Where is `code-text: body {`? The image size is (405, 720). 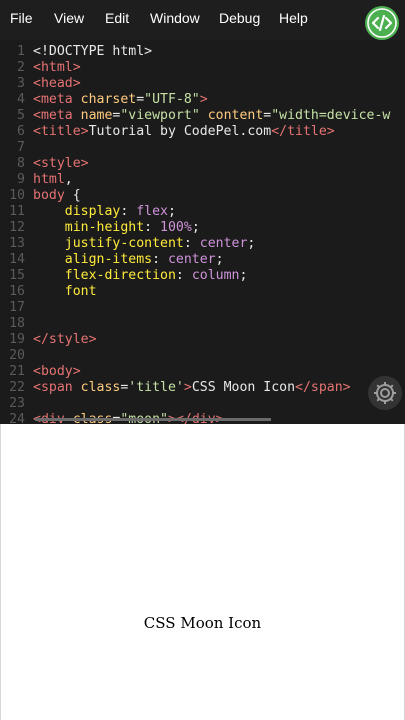
code-text: body { is located at coordinates (57, 196).